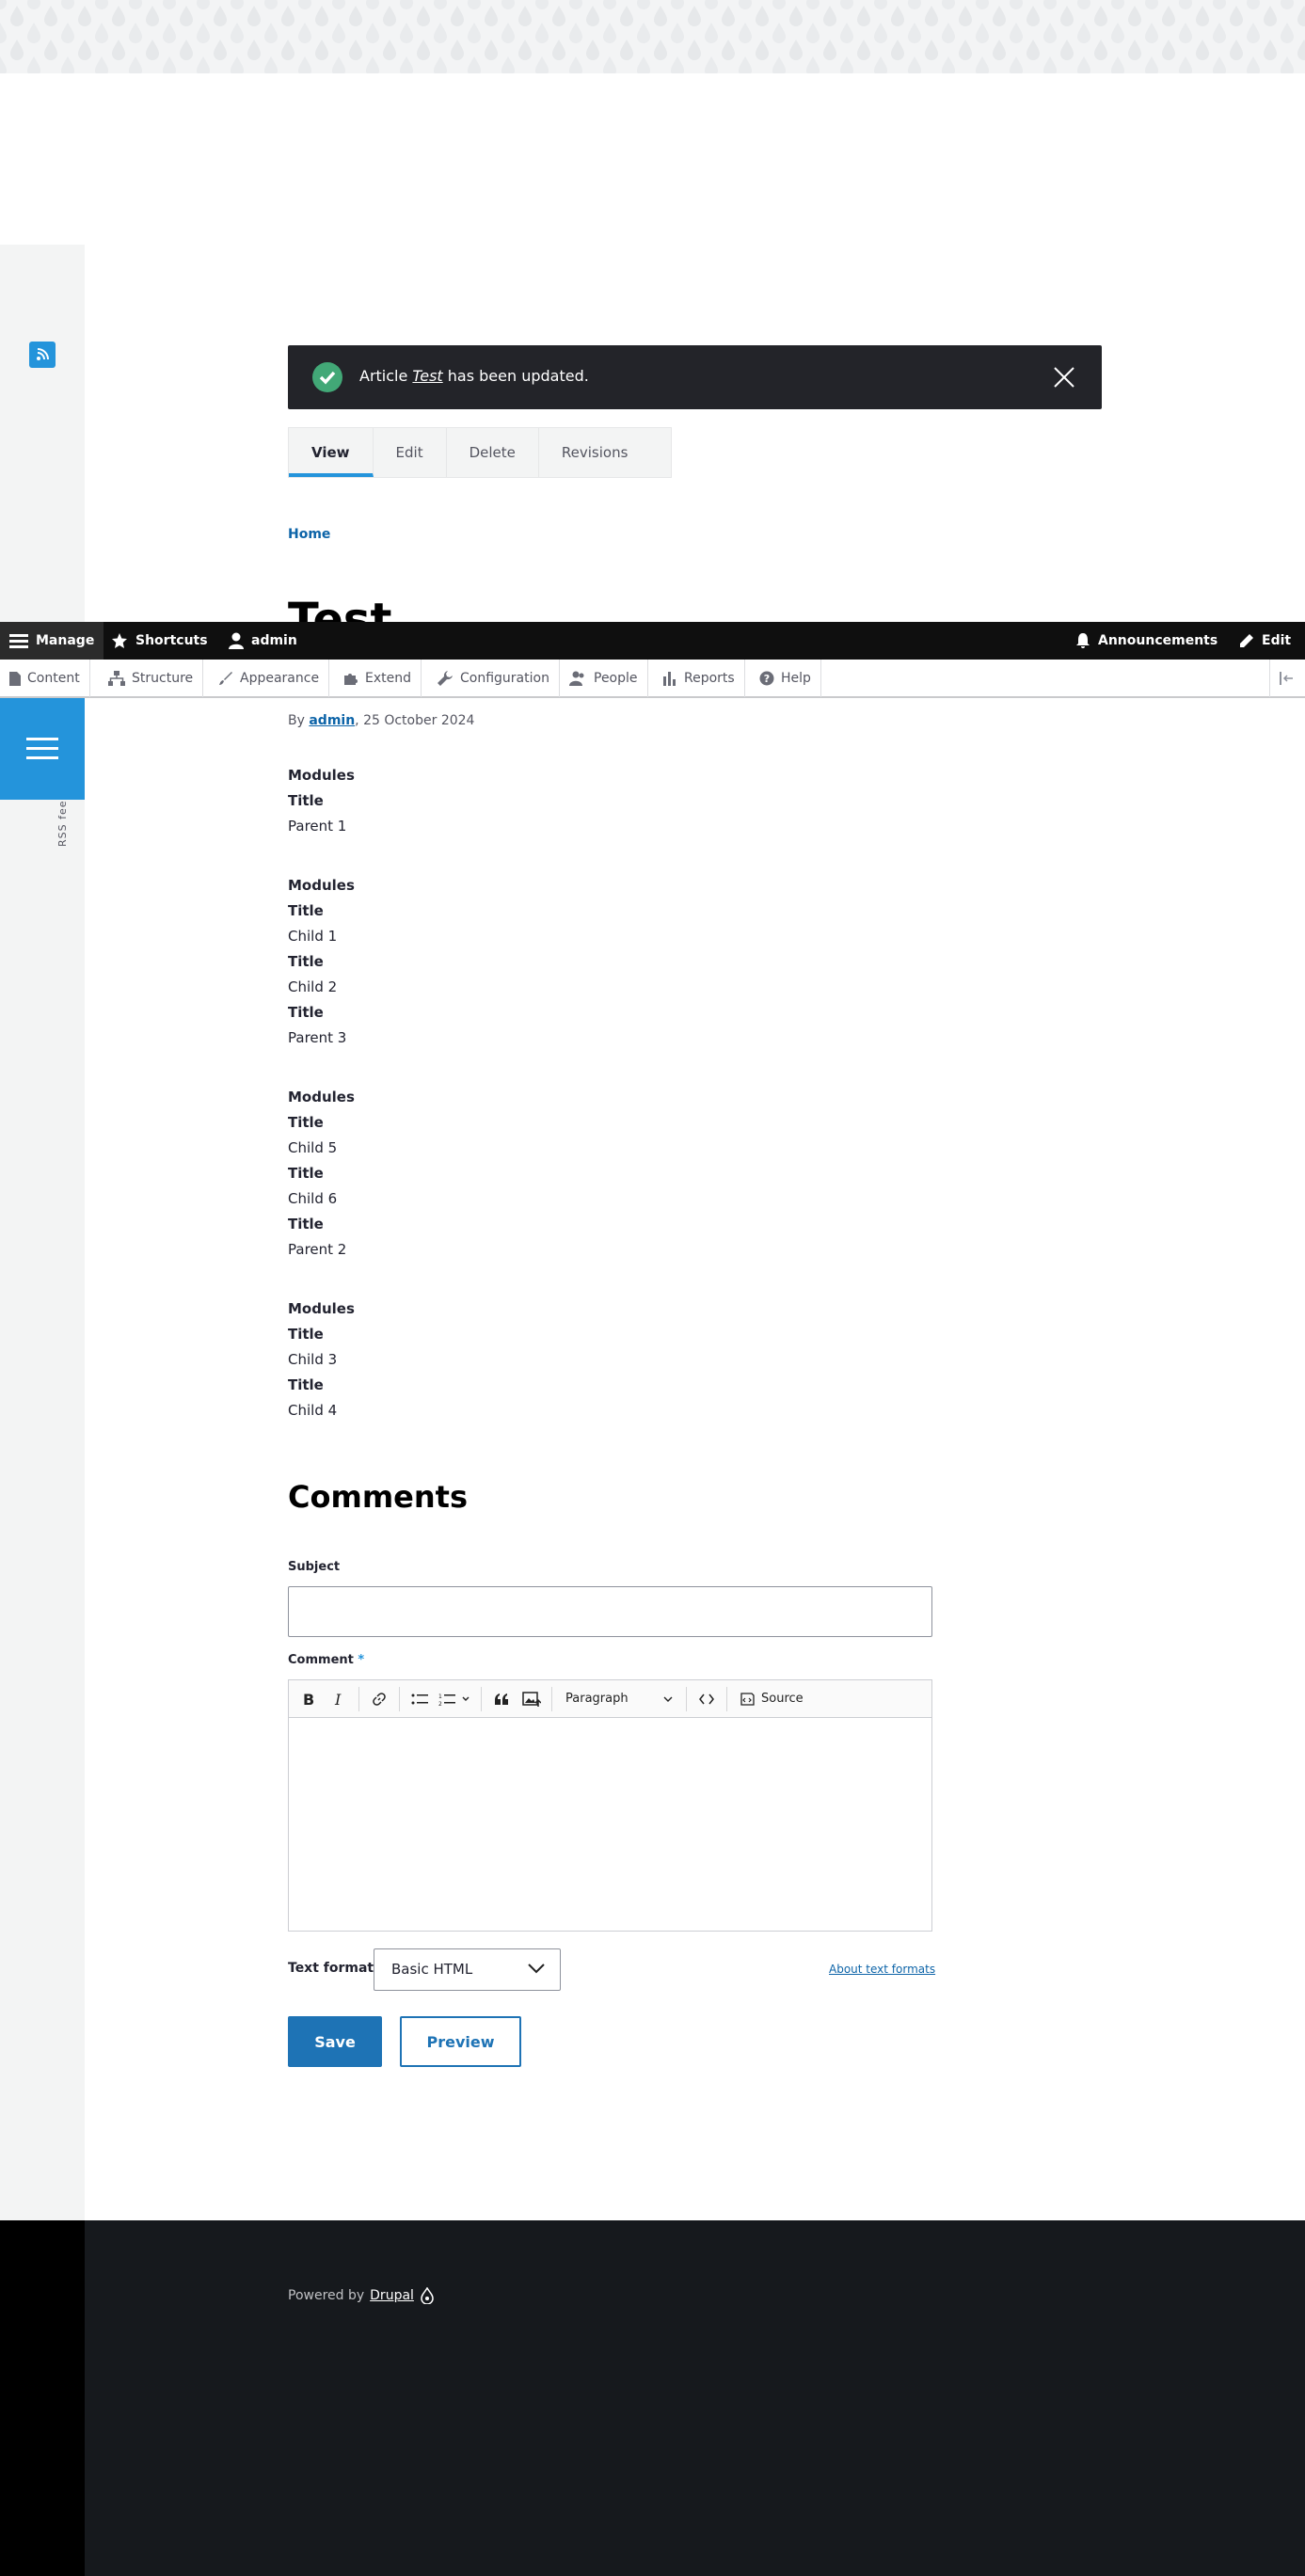 Image resolution: width=1305 pixels, height=2576 pixels. What do you see at coordinates (882, 1969) in the screenshot?
I see `about-text-formats-link: About text formats` at bounding box center [882, 1969].